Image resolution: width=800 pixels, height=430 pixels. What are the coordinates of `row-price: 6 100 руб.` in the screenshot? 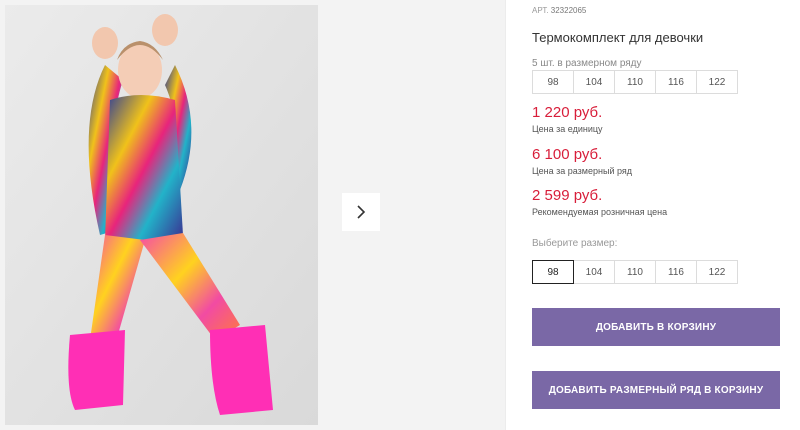 It's located at (567, 154).